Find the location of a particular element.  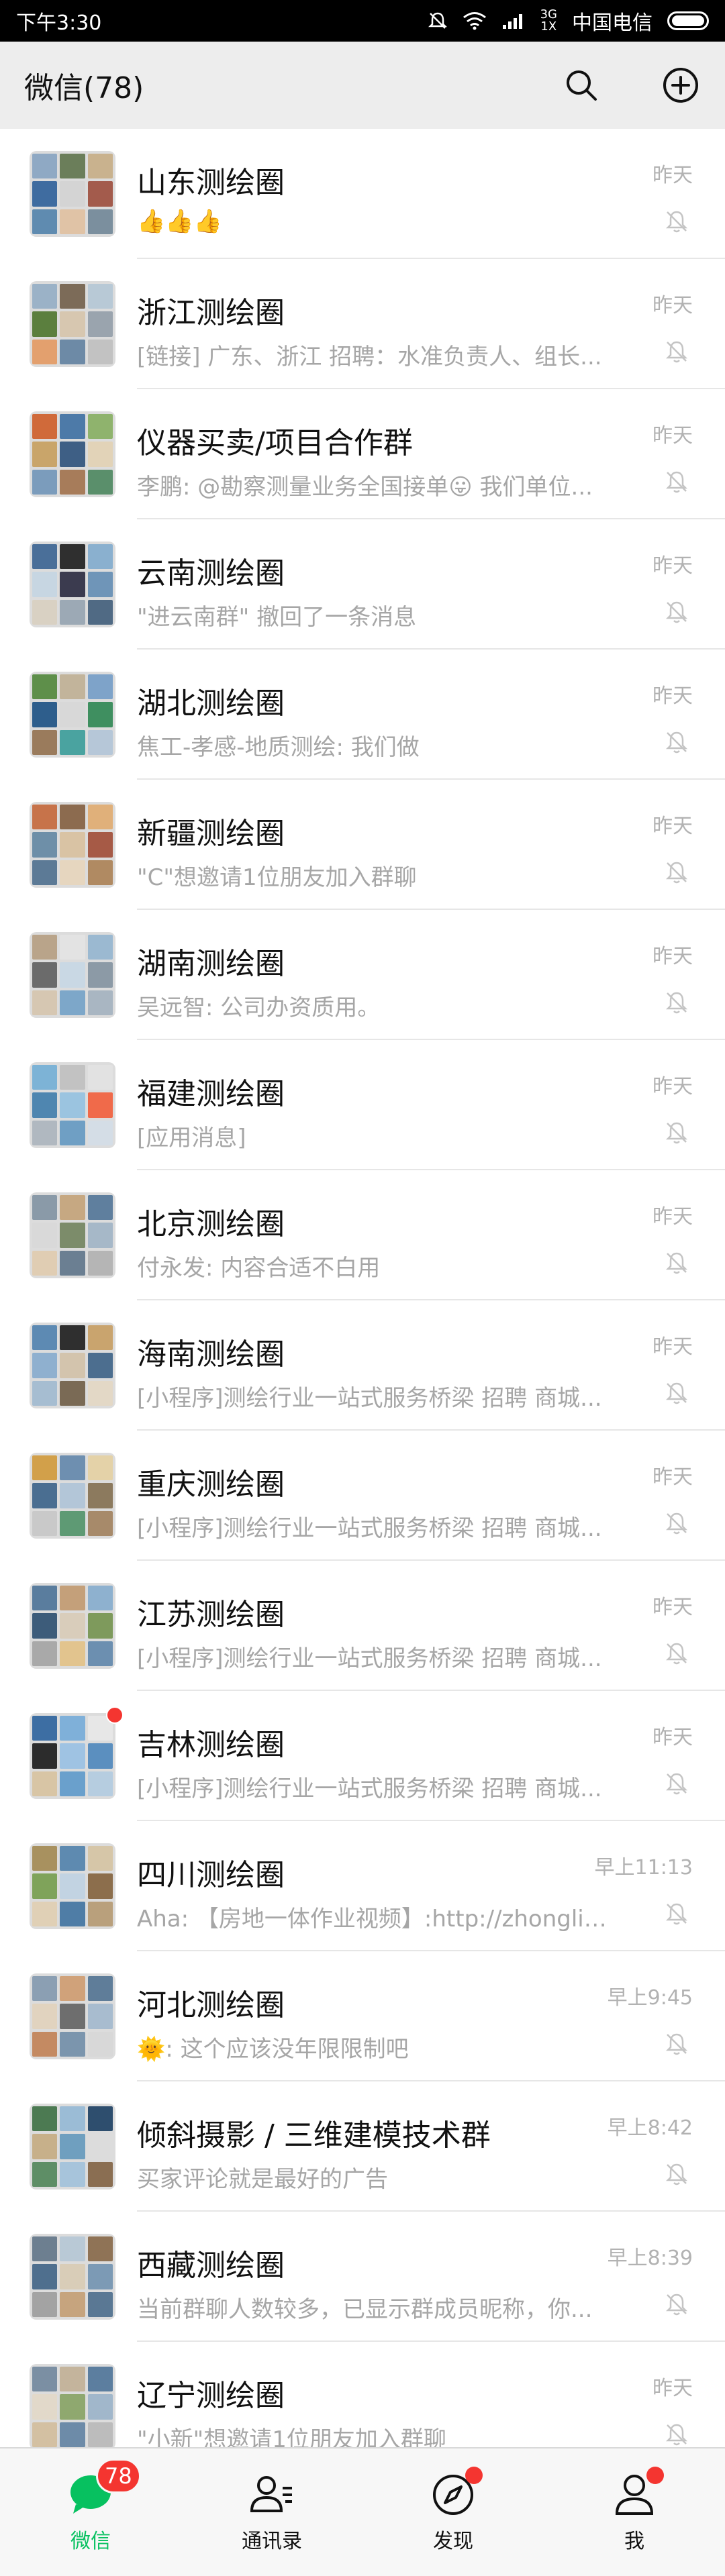

chat-list-item: 新疆测绘圈 昨天 "C"想邀请1位朋友加入群聊 is located at coordinates (362, 845).